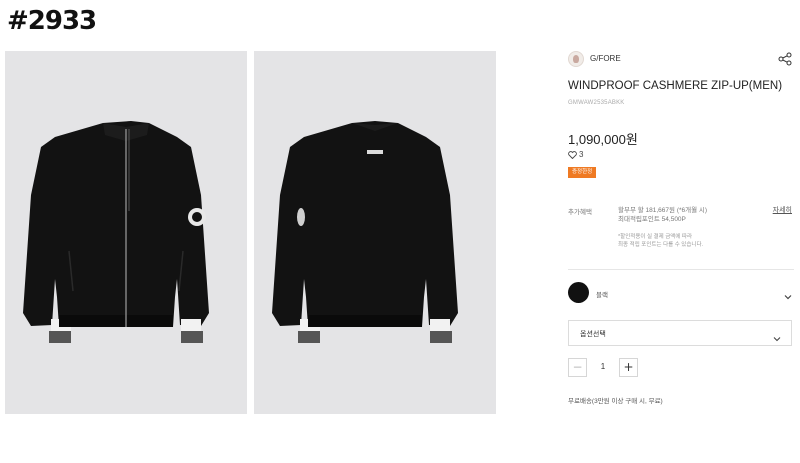  I want to click on jacket-back-illustration, so click(365, 232).